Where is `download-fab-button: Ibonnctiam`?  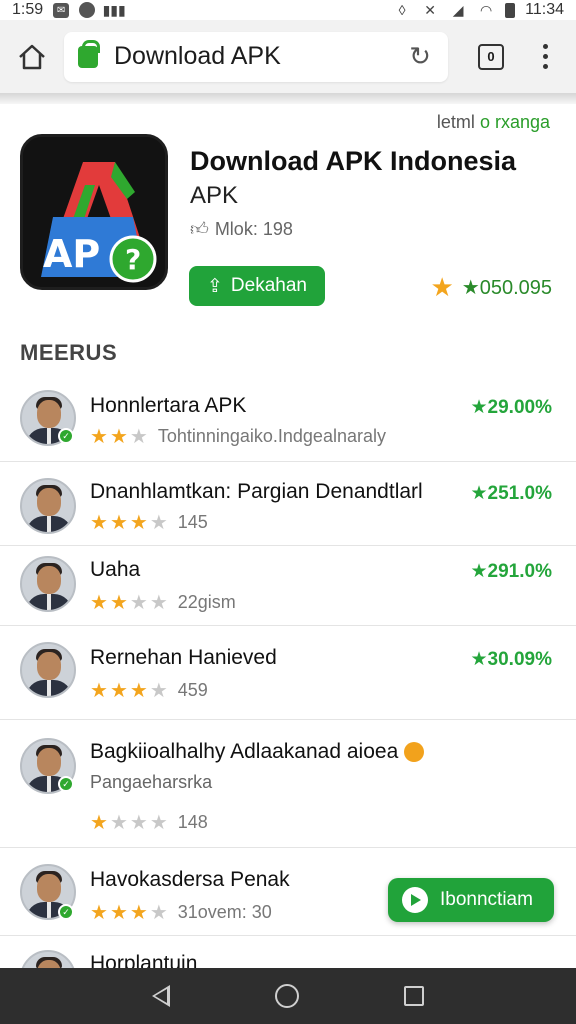 download-fab-button: Ibonnctiam is located at coordinates (471, 900).